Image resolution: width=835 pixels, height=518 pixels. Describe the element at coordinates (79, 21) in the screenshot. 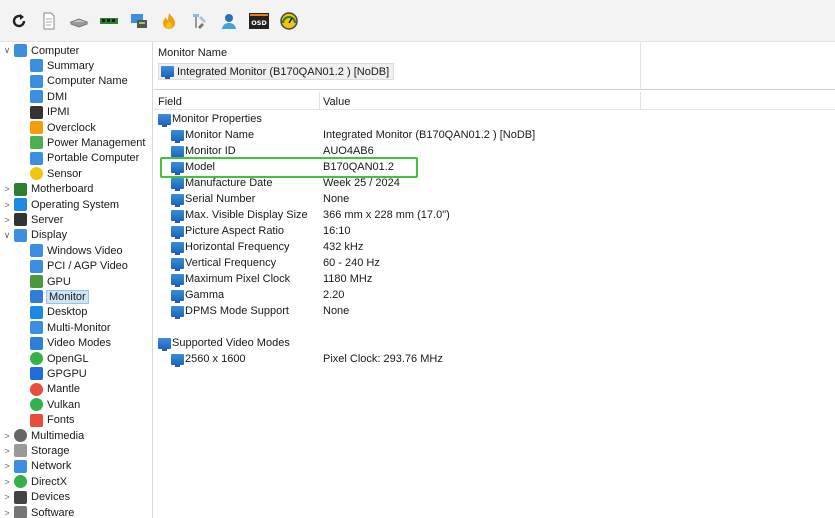

I see `storage-button` at that location.